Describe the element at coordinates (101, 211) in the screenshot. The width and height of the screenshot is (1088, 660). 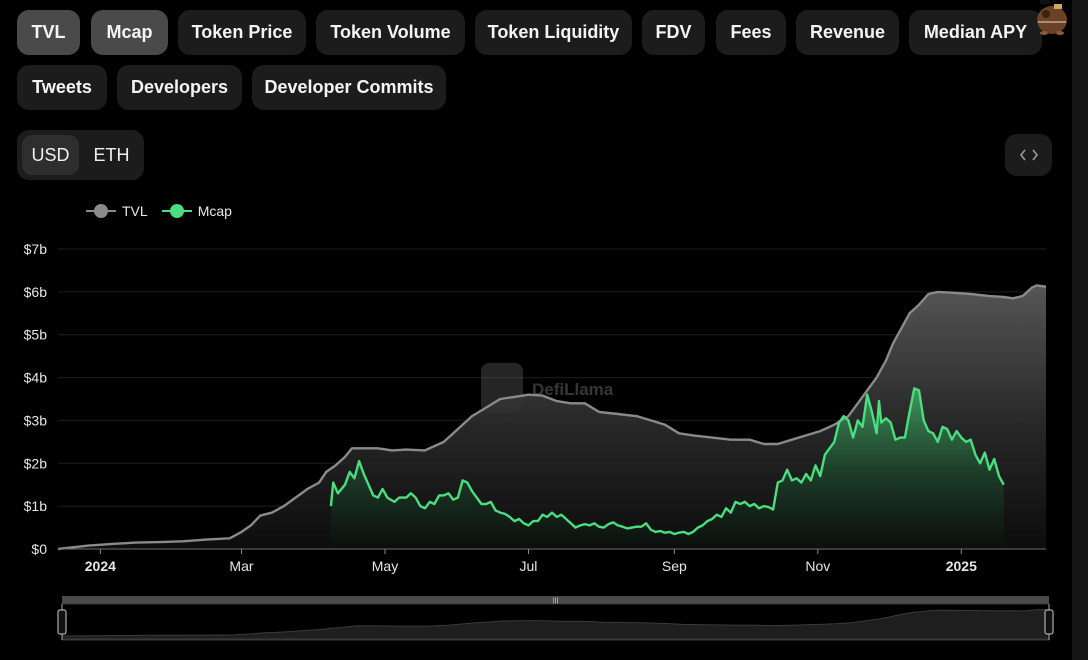
I see `legend-marker-tvl` at that location.